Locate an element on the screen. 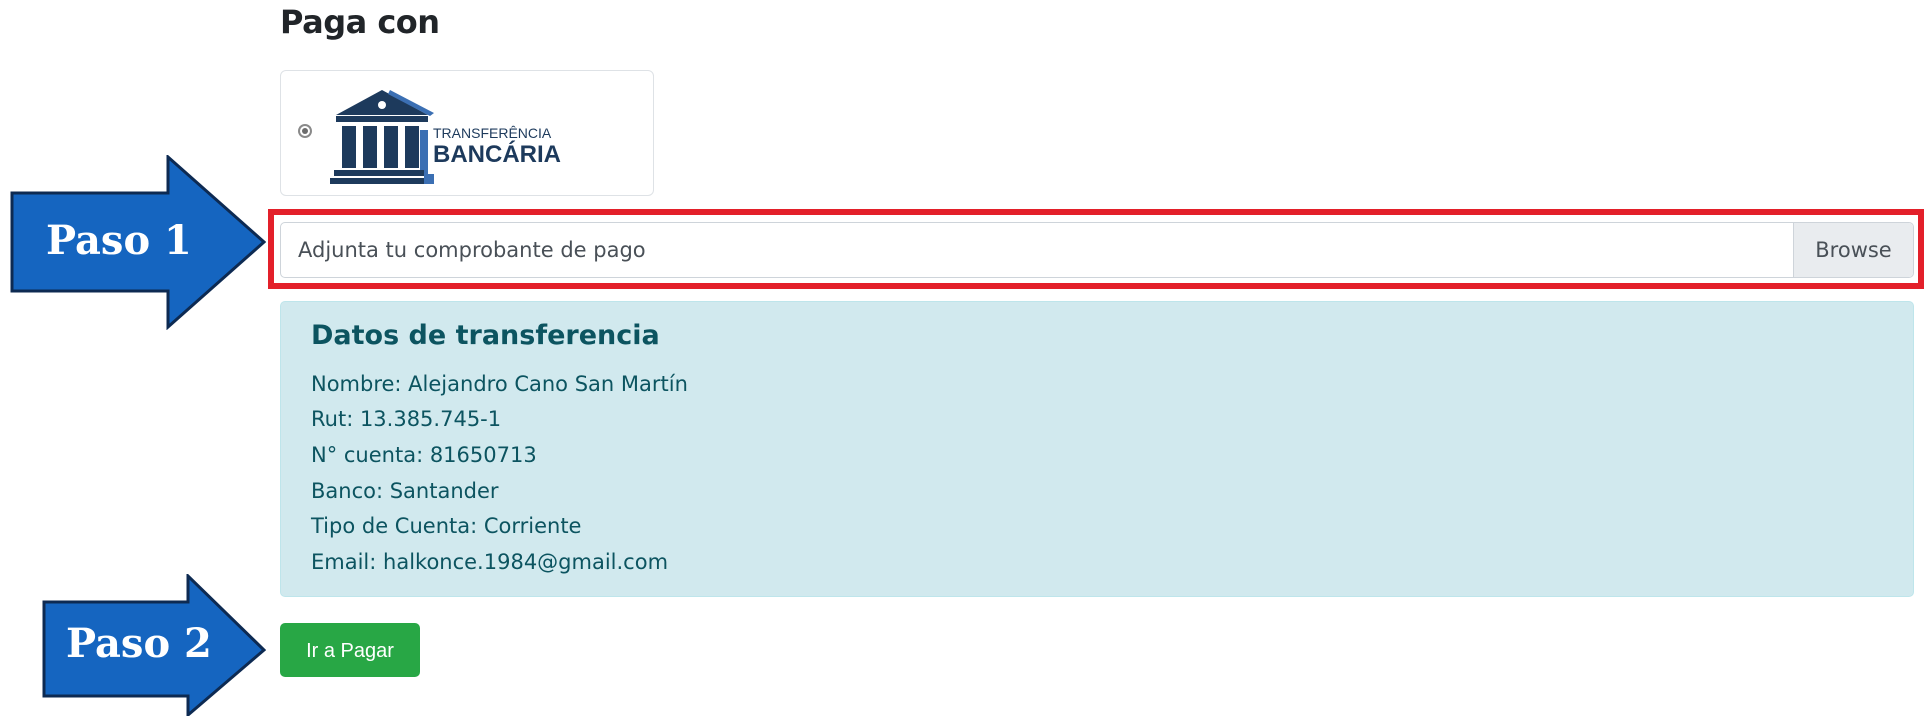 This screenshot has height=716, width=1924. transfer-info-account: N° cuenta: 81650713 is located at coordinates (424, 455).